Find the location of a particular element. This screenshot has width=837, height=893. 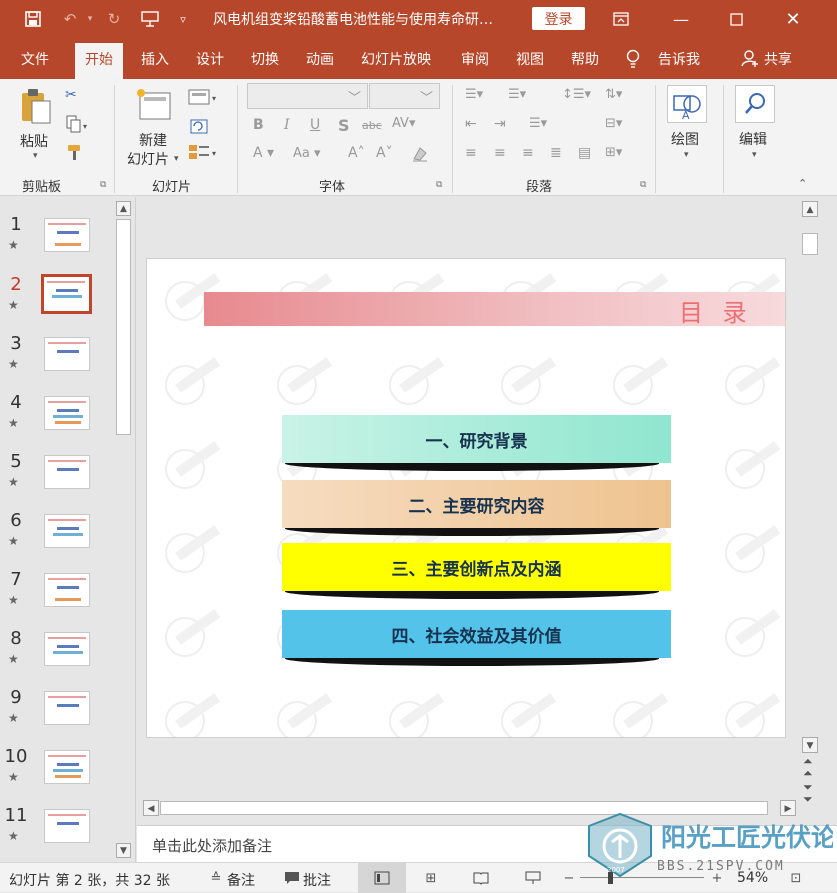

slide-thumbnail: 8 ★ is located at coordinates (56, 657).